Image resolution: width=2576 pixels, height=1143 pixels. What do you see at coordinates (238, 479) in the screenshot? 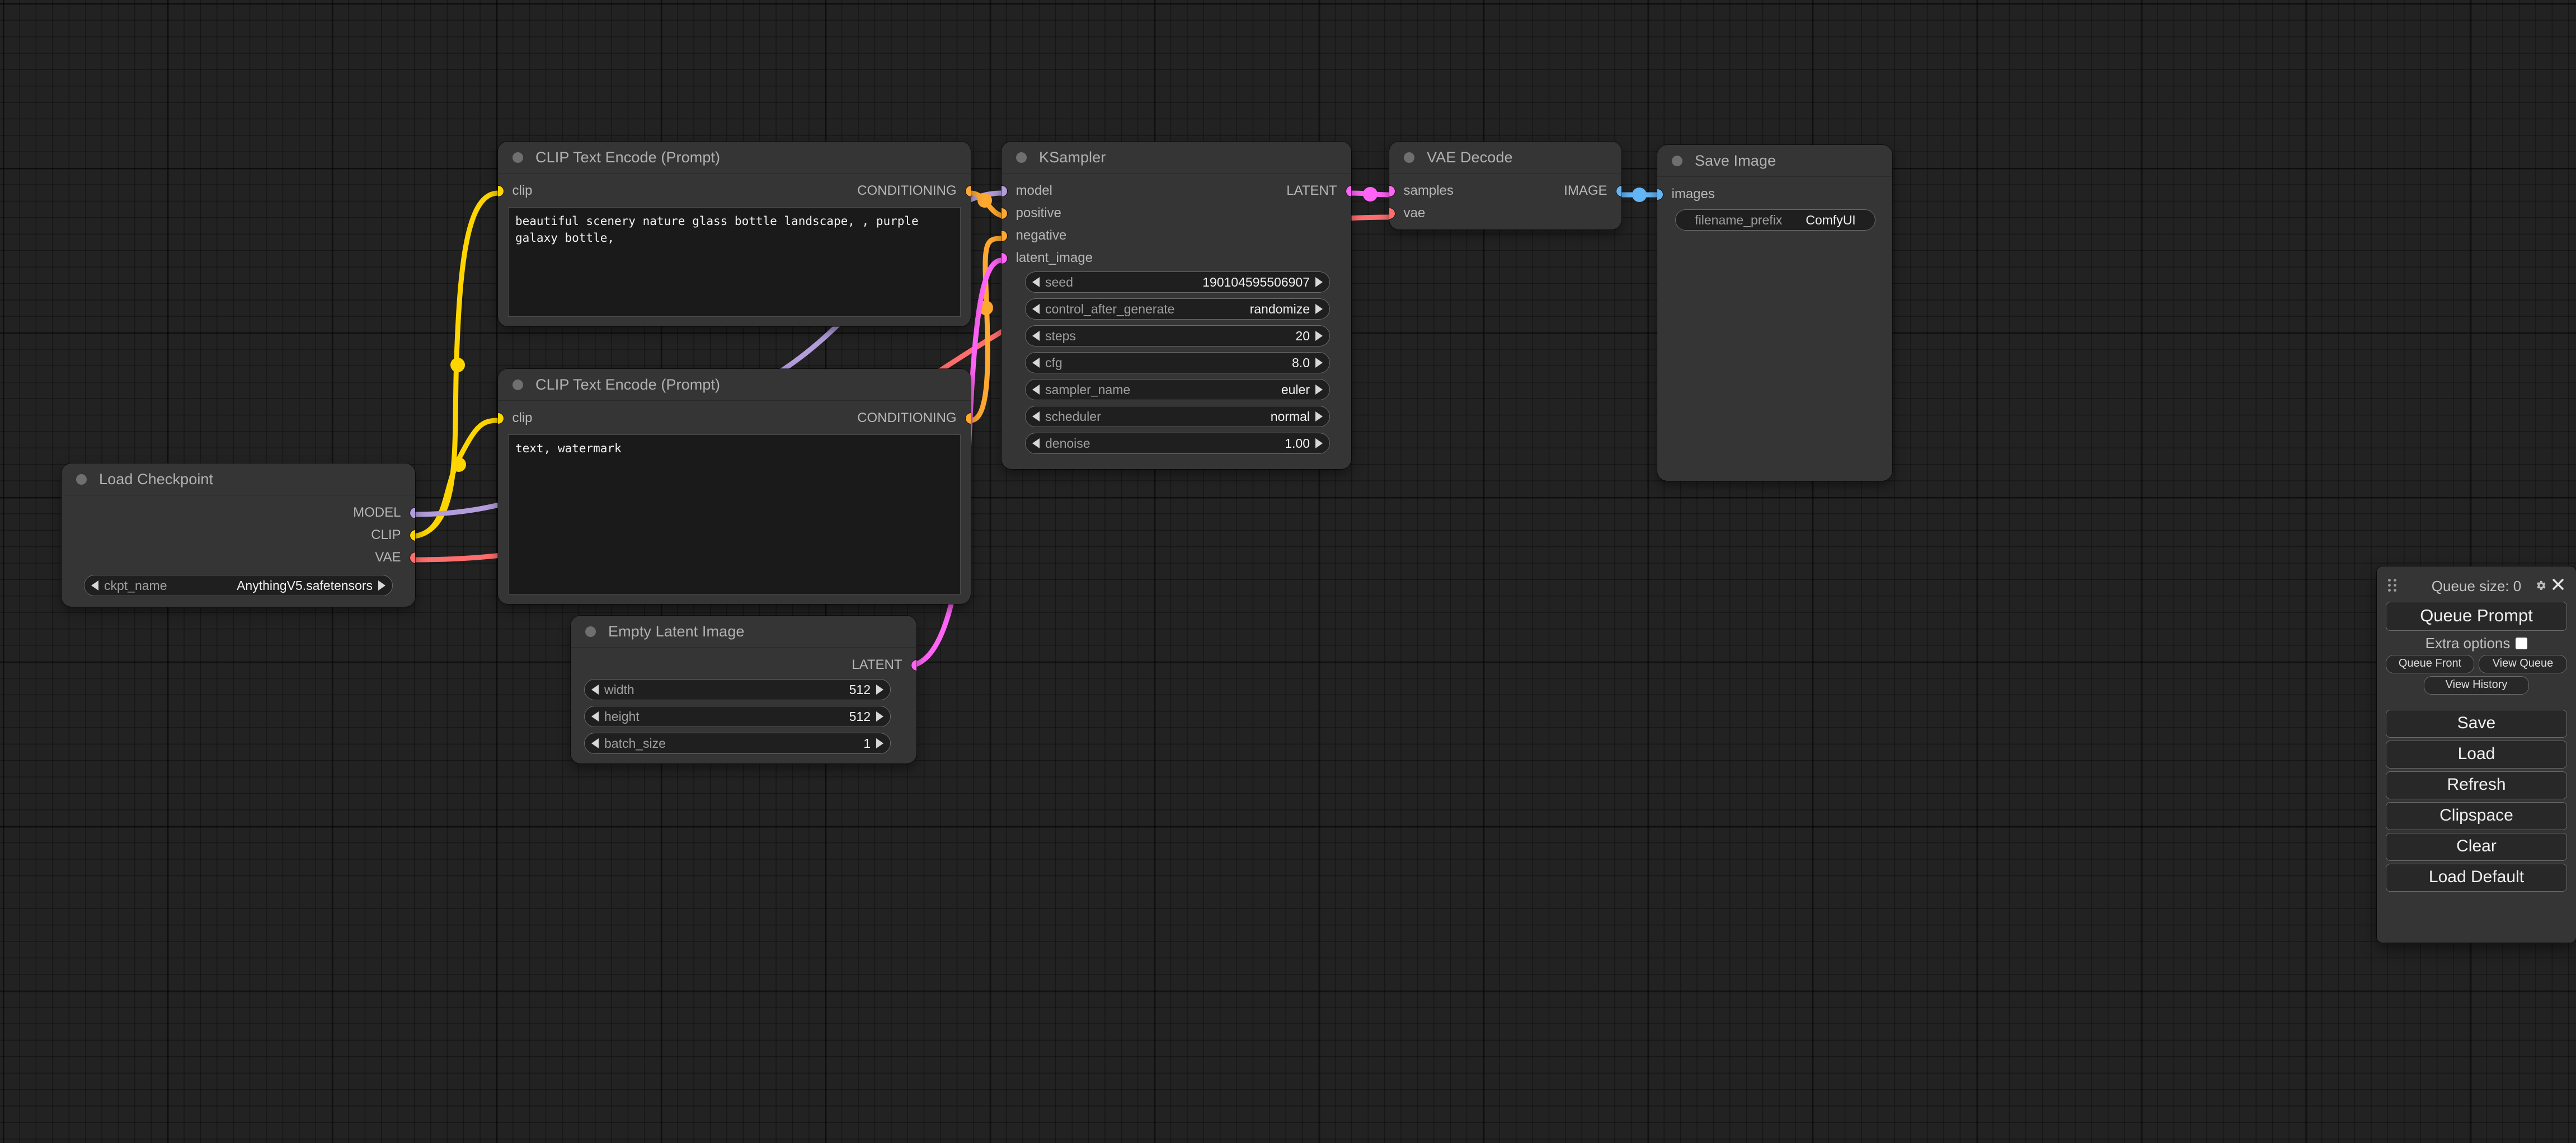
I see `node-title-bar: Load Checkpoint` at bounding box center [238, 479].